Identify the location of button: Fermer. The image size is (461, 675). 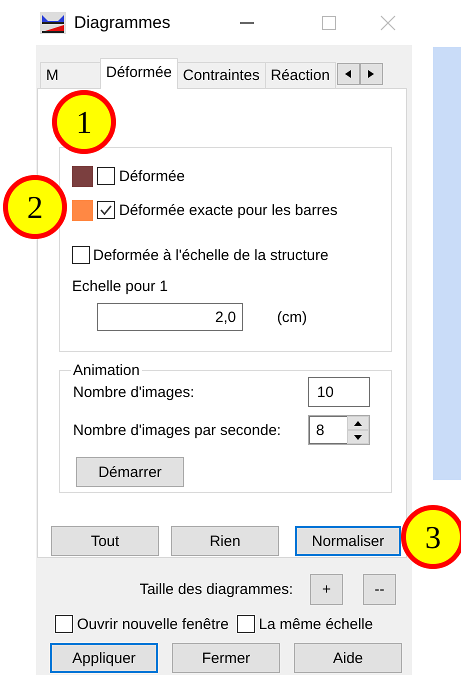
(226, 658).